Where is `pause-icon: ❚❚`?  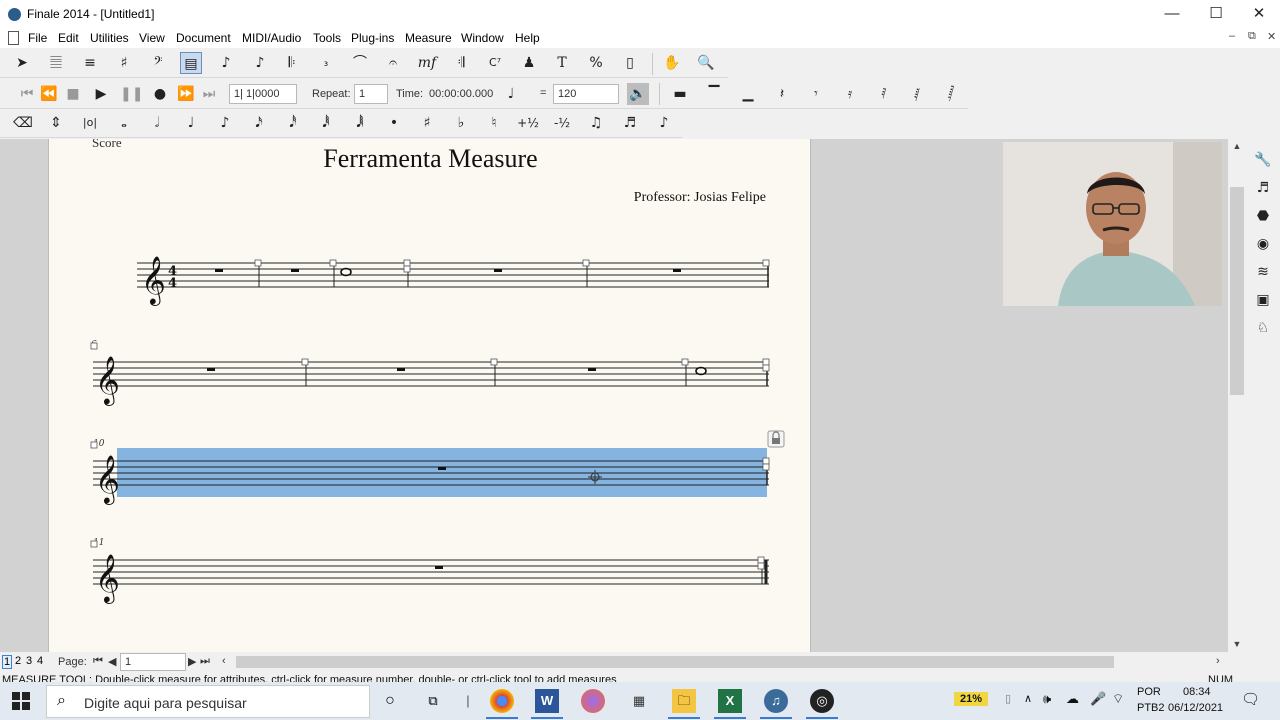 pause-icon: ❚❚ is located at coordinates (131, 94).